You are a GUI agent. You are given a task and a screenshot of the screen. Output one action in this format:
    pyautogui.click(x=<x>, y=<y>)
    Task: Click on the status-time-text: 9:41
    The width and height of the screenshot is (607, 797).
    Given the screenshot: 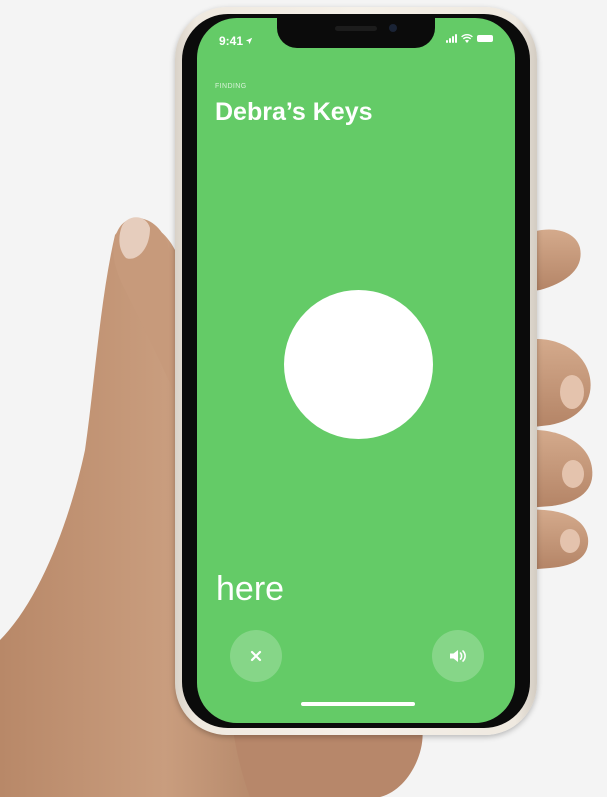 What is the action you would take?
    pyautogui.click(x=231, y=41)
    